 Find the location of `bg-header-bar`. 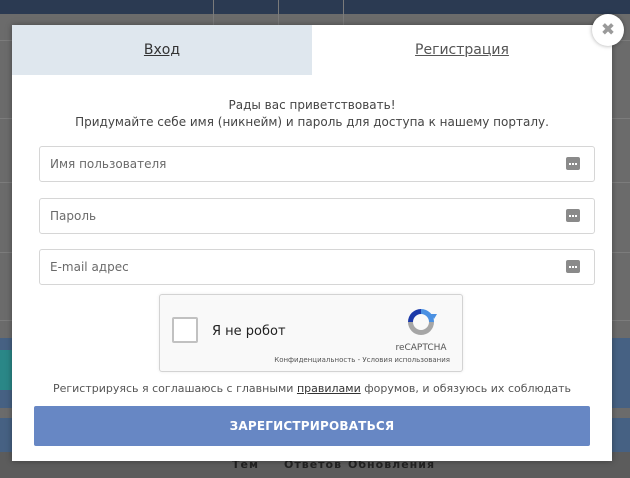

bg-header-bar is located at coordinates (315, 7).